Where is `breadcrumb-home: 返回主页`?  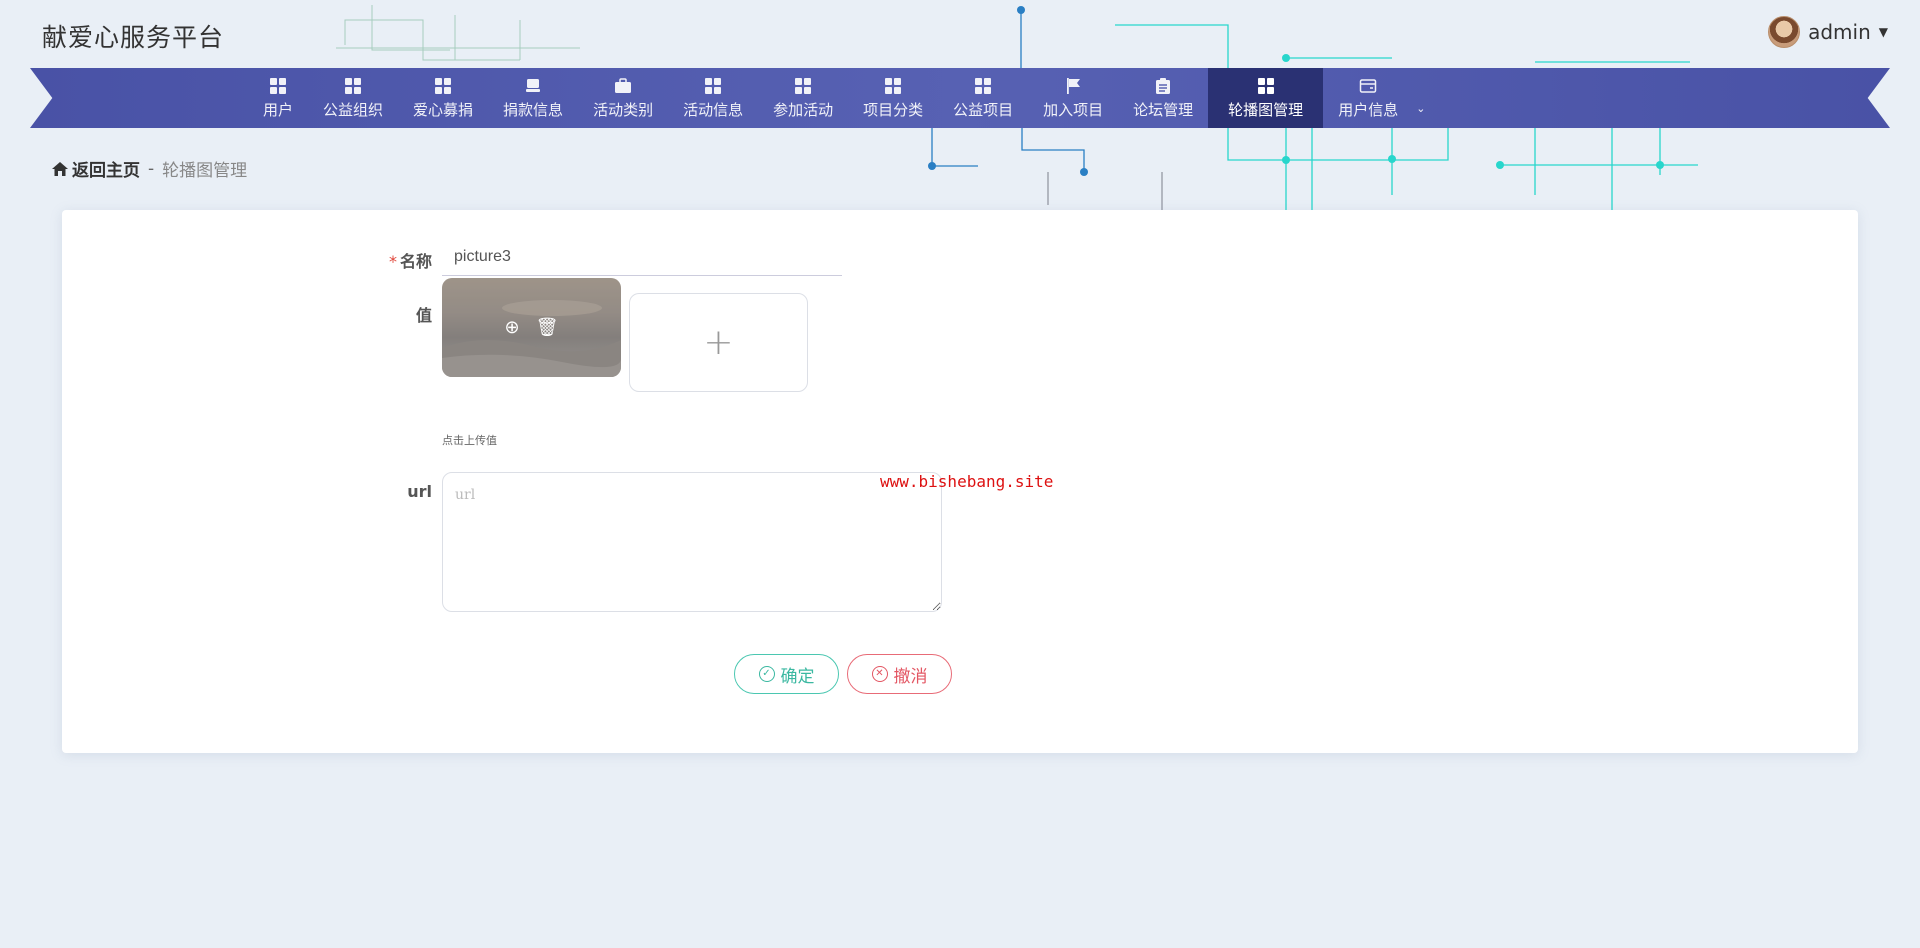
breadcrumb-home: 返回主页 is located at coordinates (96, 168).